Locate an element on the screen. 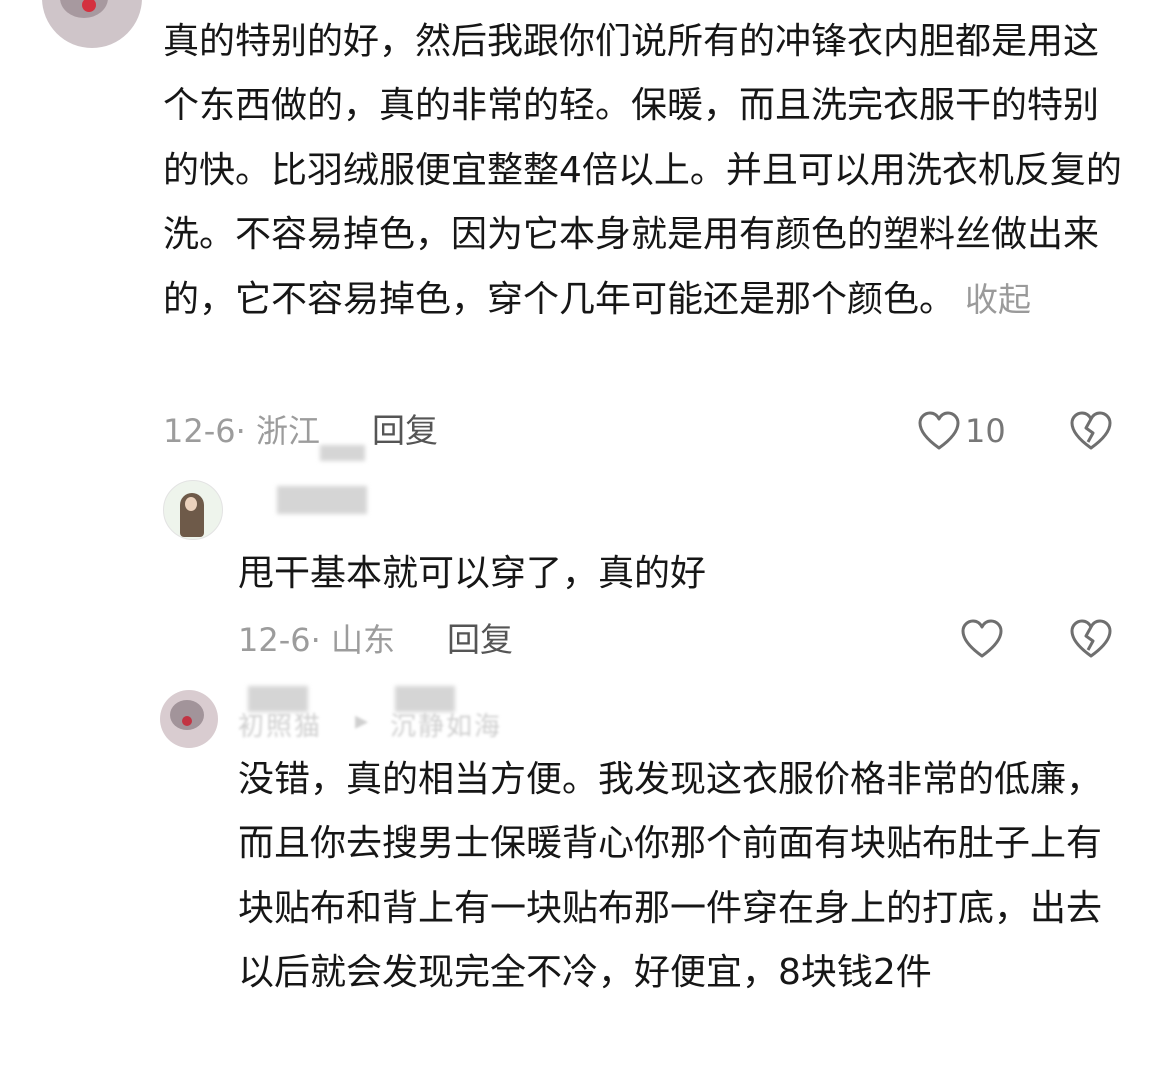  like-count: 10 is located at coordinates (985, 431).